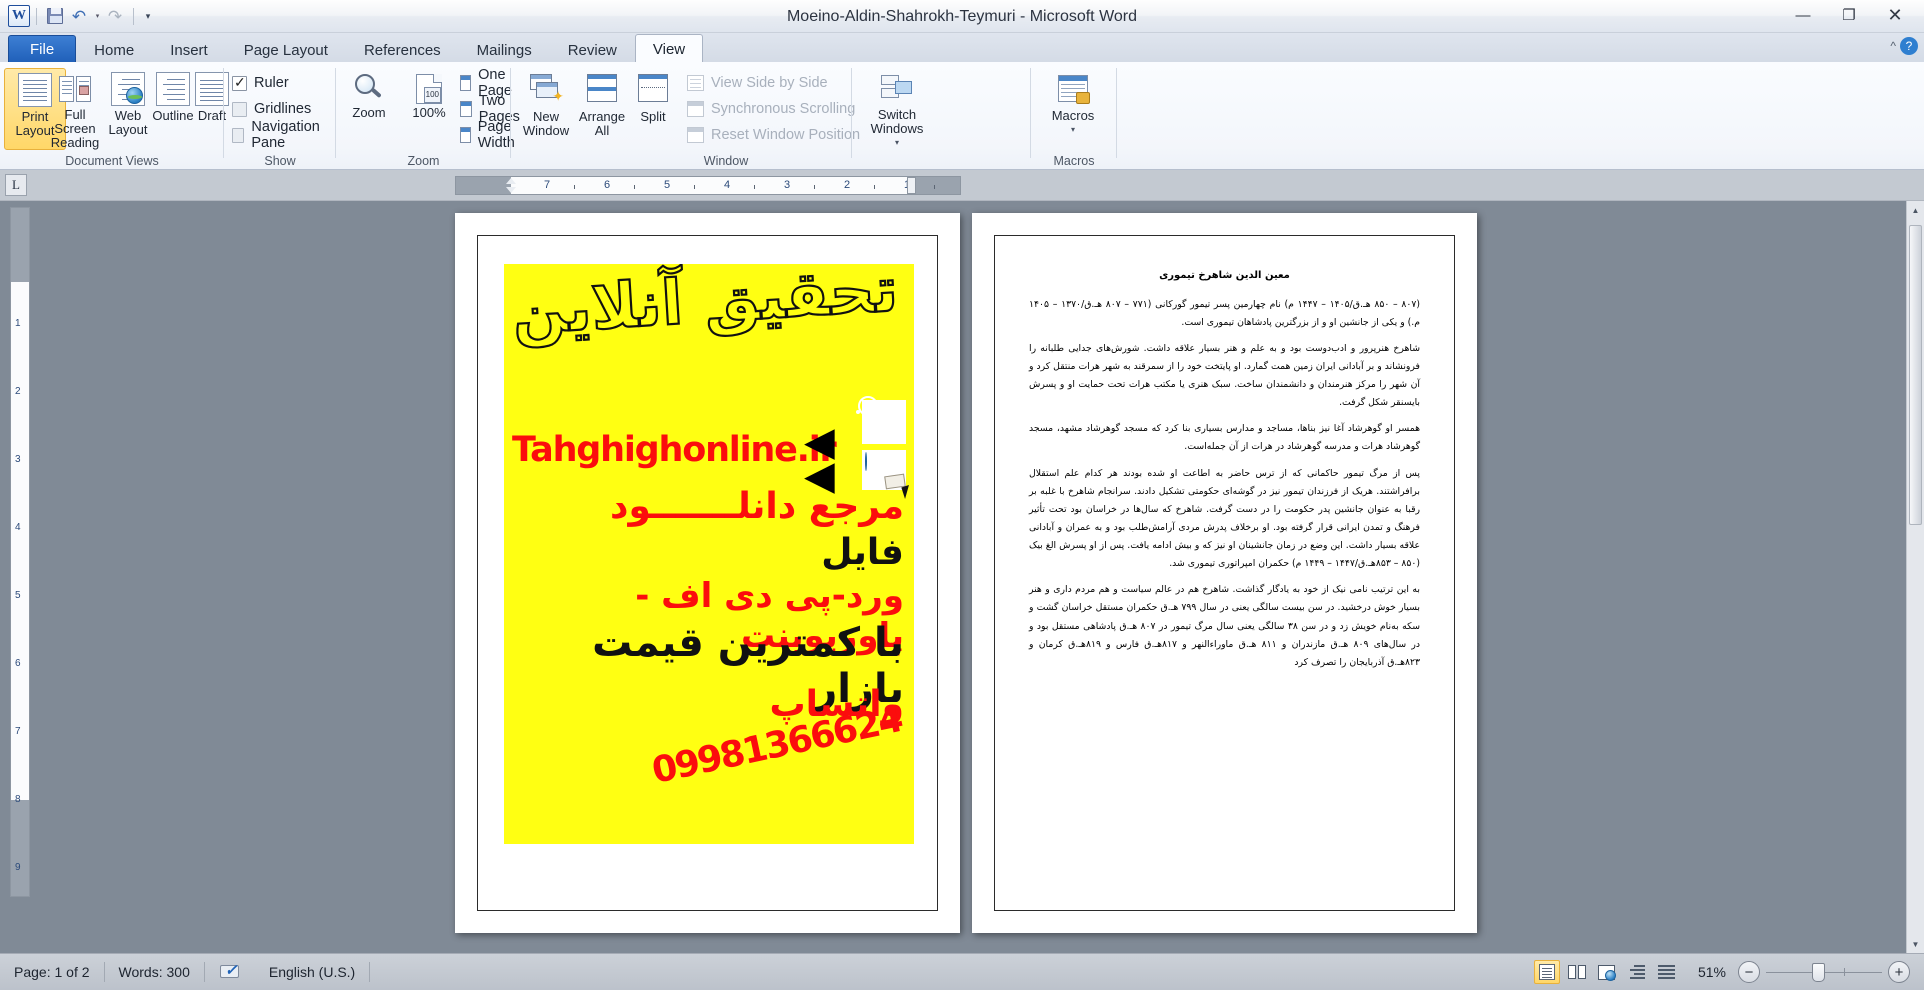 The height and width of the screenshot is (990, 1924). I want to click on print-layout-view-button, so click(1546, 972).